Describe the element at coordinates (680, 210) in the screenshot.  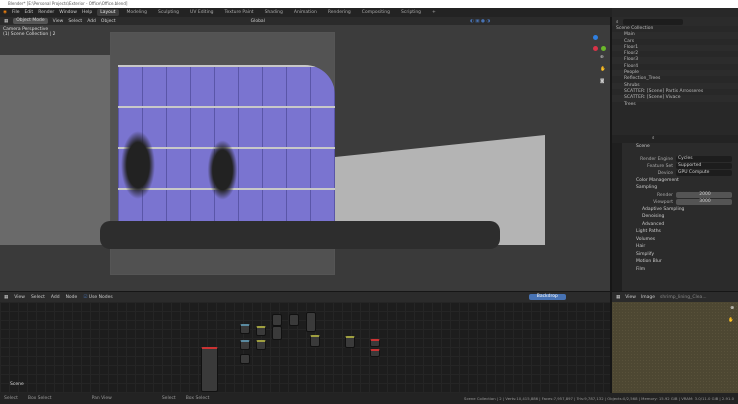
I see `subsection-adaptive-sampling: Adaptive Sampling` at that location.